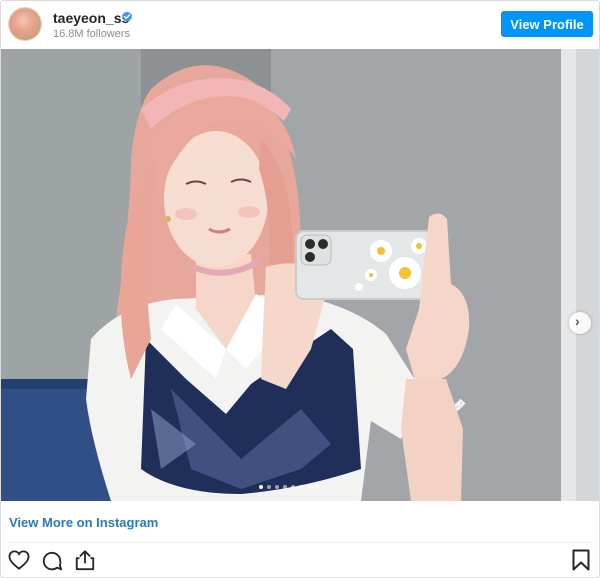 This screenshot has width=600, height=578. I want to click on carousel-indicator, so click(289, 488).